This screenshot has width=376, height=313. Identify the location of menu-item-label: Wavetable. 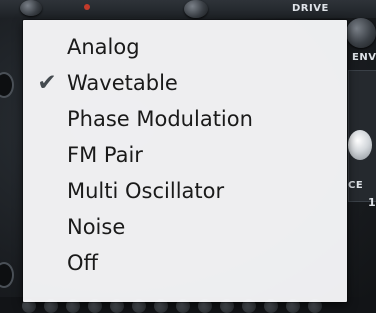
(122, 83).